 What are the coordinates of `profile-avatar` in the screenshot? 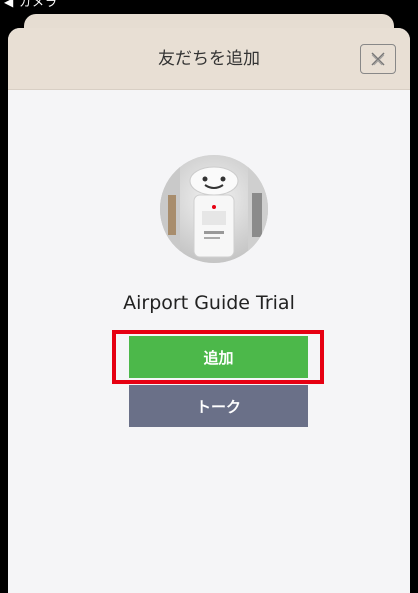 It's located at (214, 209).